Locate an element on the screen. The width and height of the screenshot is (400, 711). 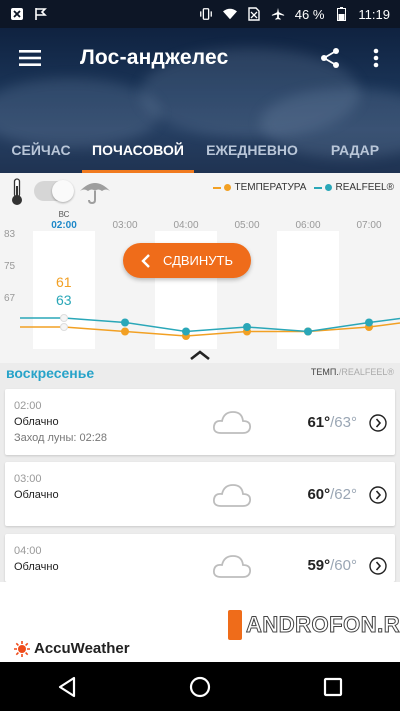
list-header: воскресенье ТЕМП./REALFEEL® is located at coordinates (200, 375).